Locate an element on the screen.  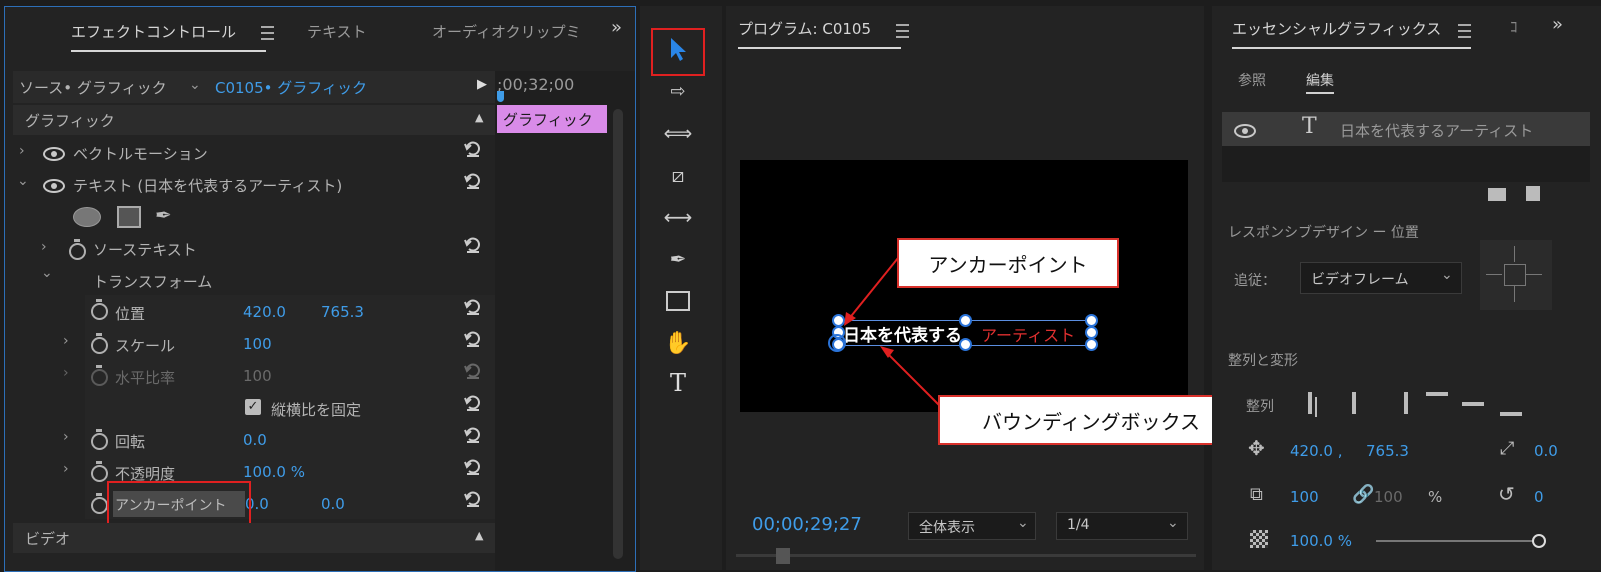
pin-center-icon is located at coordinates (1515, 275).